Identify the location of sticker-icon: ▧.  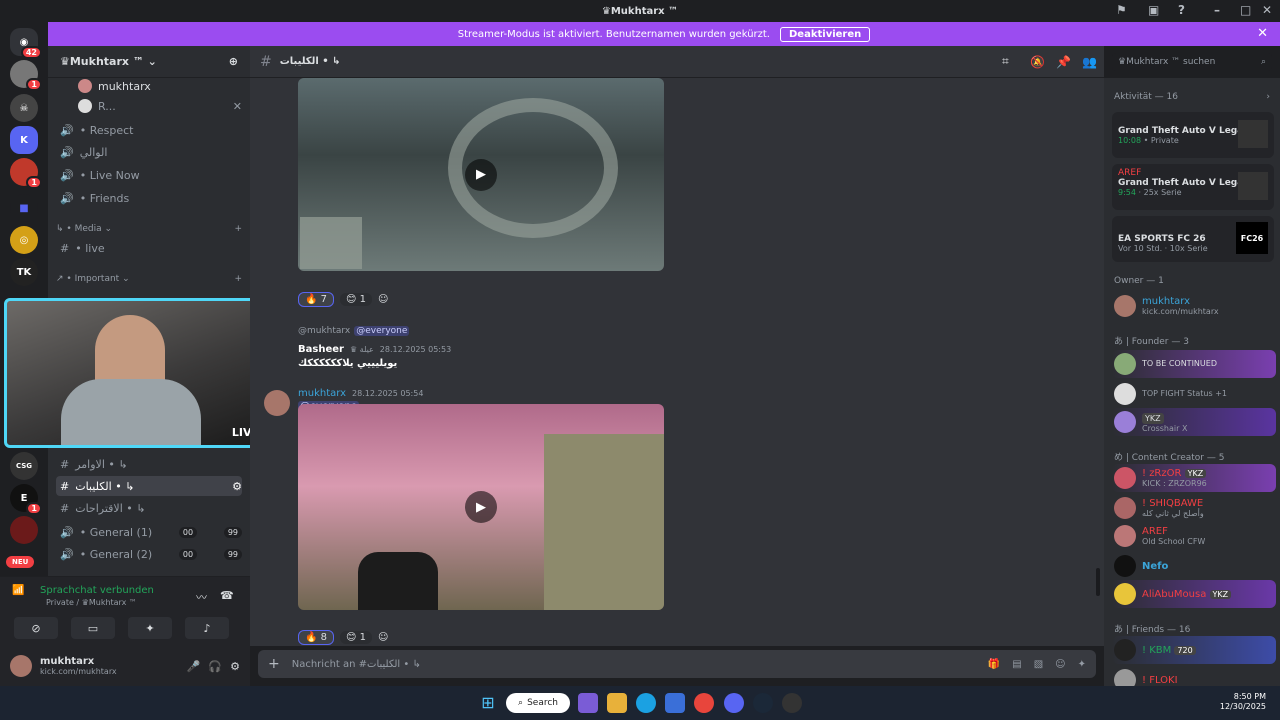
(1038, 664).